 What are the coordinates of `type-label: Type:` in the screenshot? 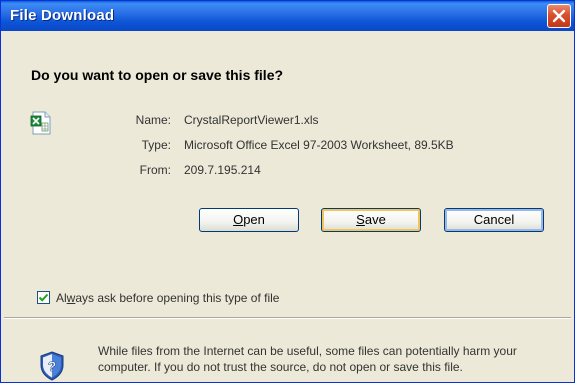 It's located at (156, 145).